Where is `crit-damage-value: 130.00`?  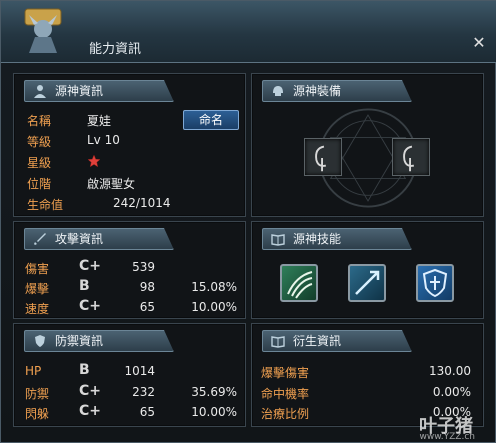 crit-damage-value: 130.00 is located at coordinates (450, 371).